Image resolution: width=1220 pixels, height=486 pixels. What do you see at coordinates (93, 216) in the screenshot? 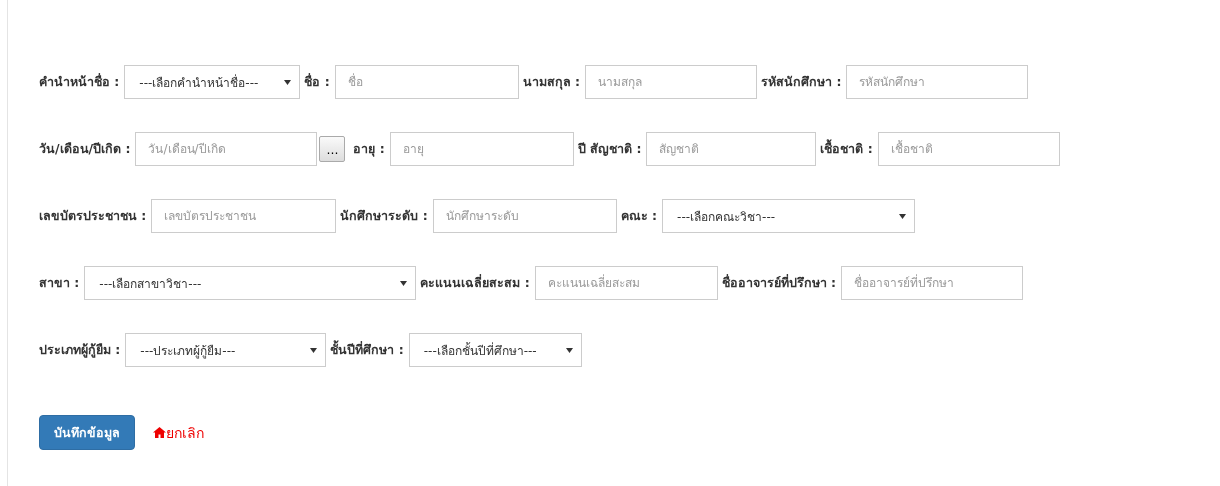
I see `field-label: เลขบัตรประชาชน :` at bounding box center [93, 216].